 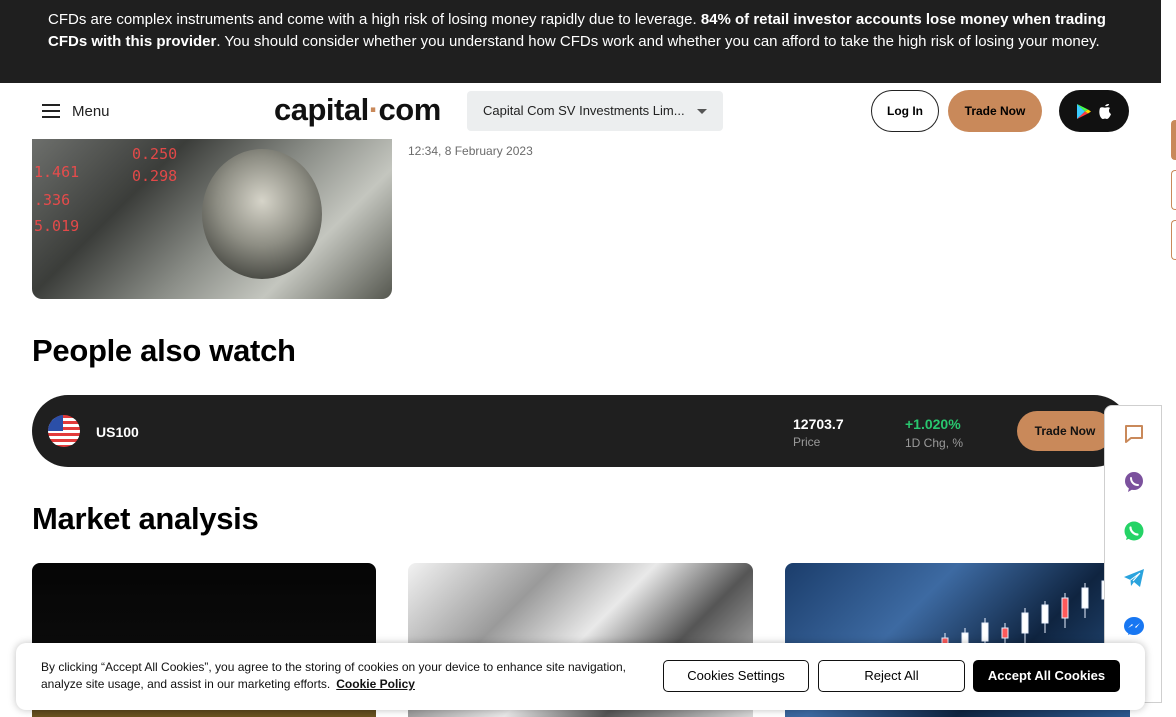 What do you see at coordinates (375, 684) in the screenshot?
I see `cookie-policy-link: Cookie Policy` at bounding box center [375, 684].